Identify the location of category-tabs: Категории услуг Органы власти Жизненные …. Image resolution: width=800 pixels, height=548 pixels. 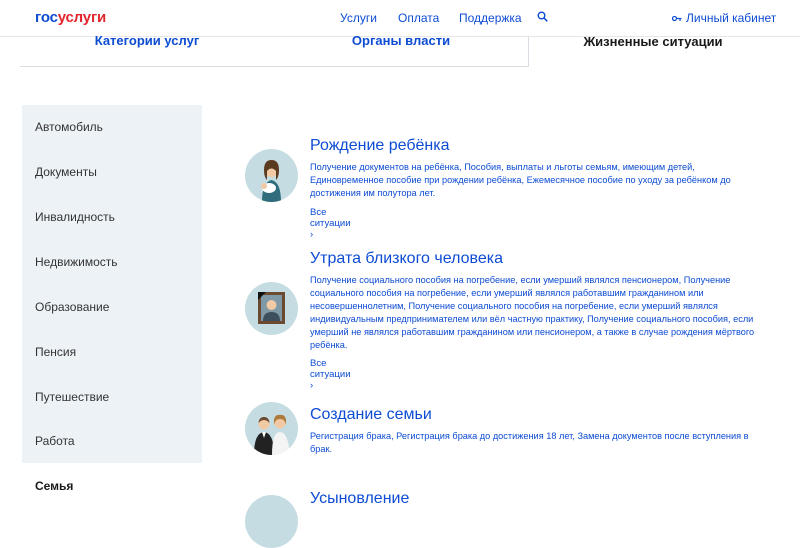
(399, 50).